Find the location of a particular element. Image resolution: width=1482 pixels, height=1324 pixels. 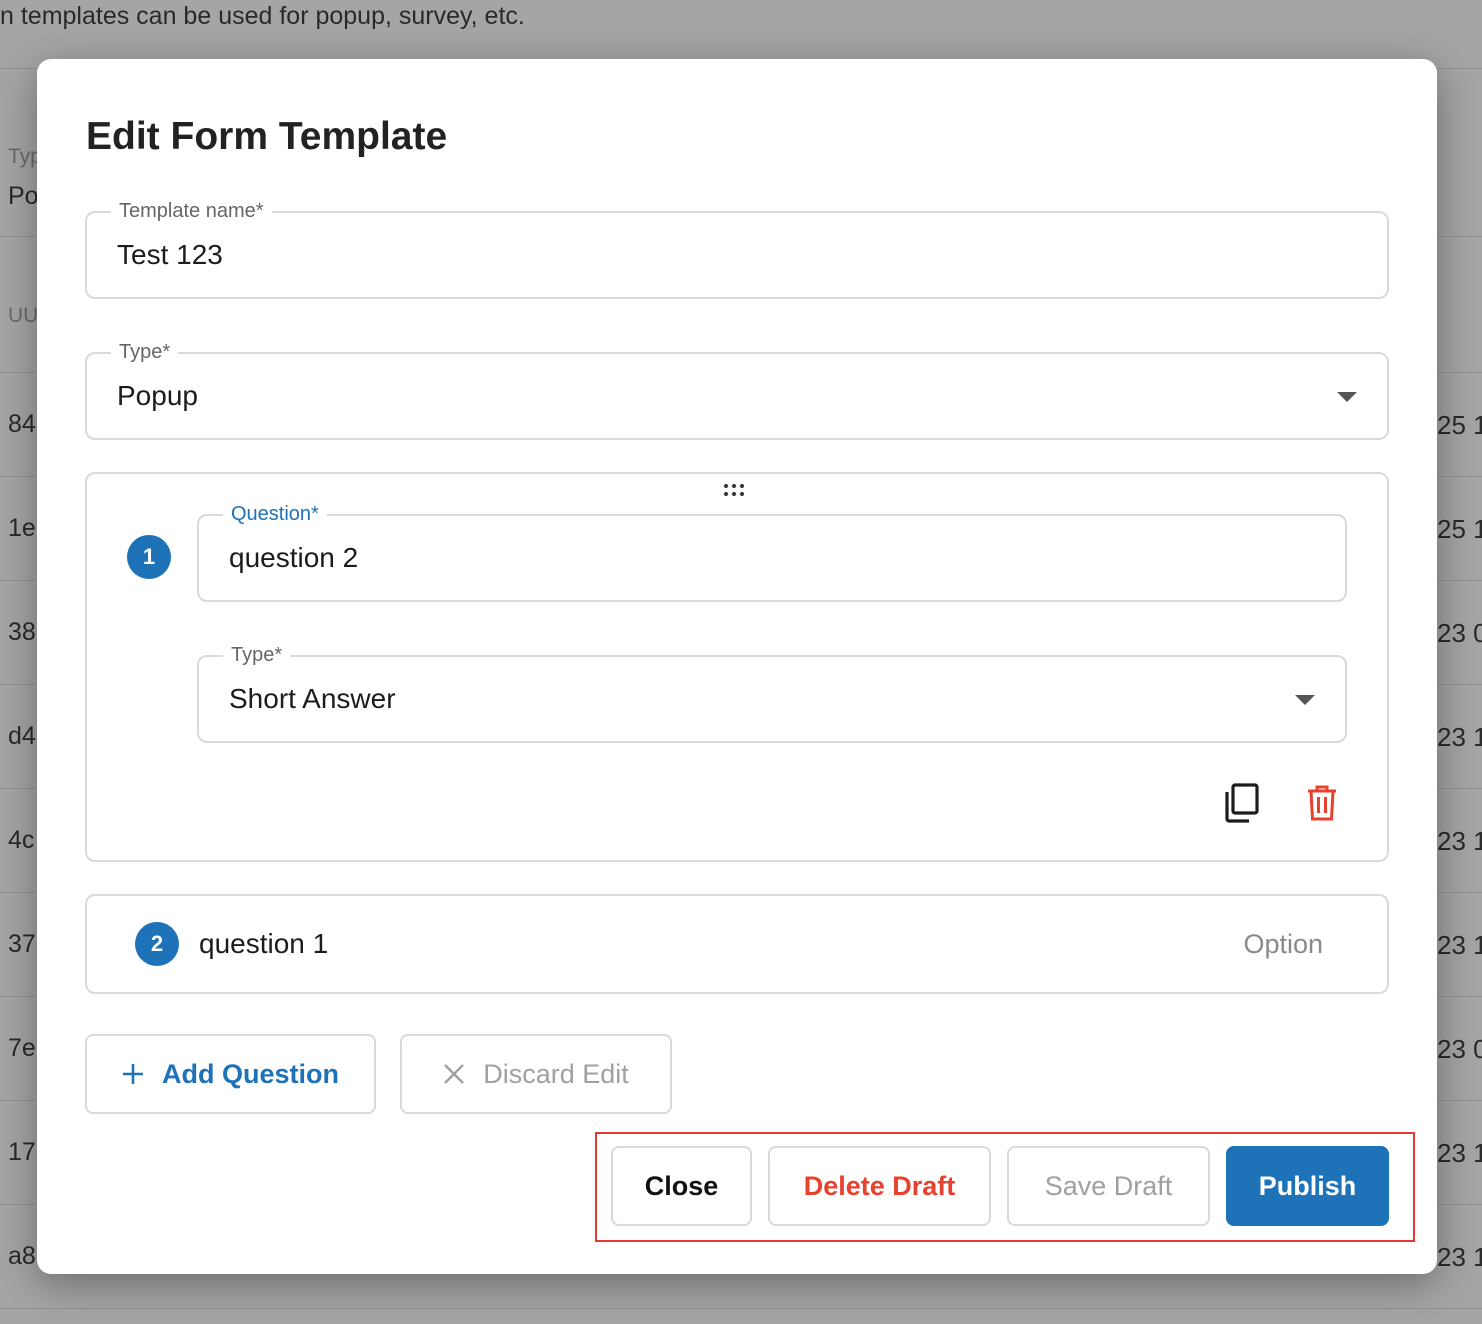

add-question-label: Add Question is located at coordinates (250, 1073).